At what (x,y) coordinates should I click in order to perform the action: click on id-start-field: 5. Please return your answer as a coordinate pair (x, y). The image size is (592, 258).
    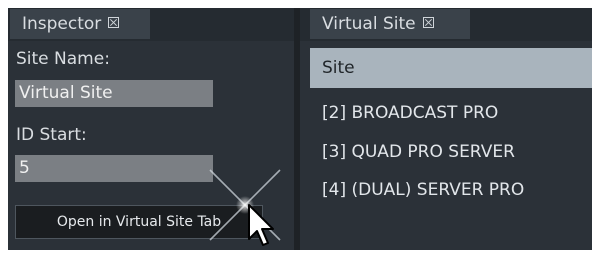
    Looking at the image, I should click on (114, 168).